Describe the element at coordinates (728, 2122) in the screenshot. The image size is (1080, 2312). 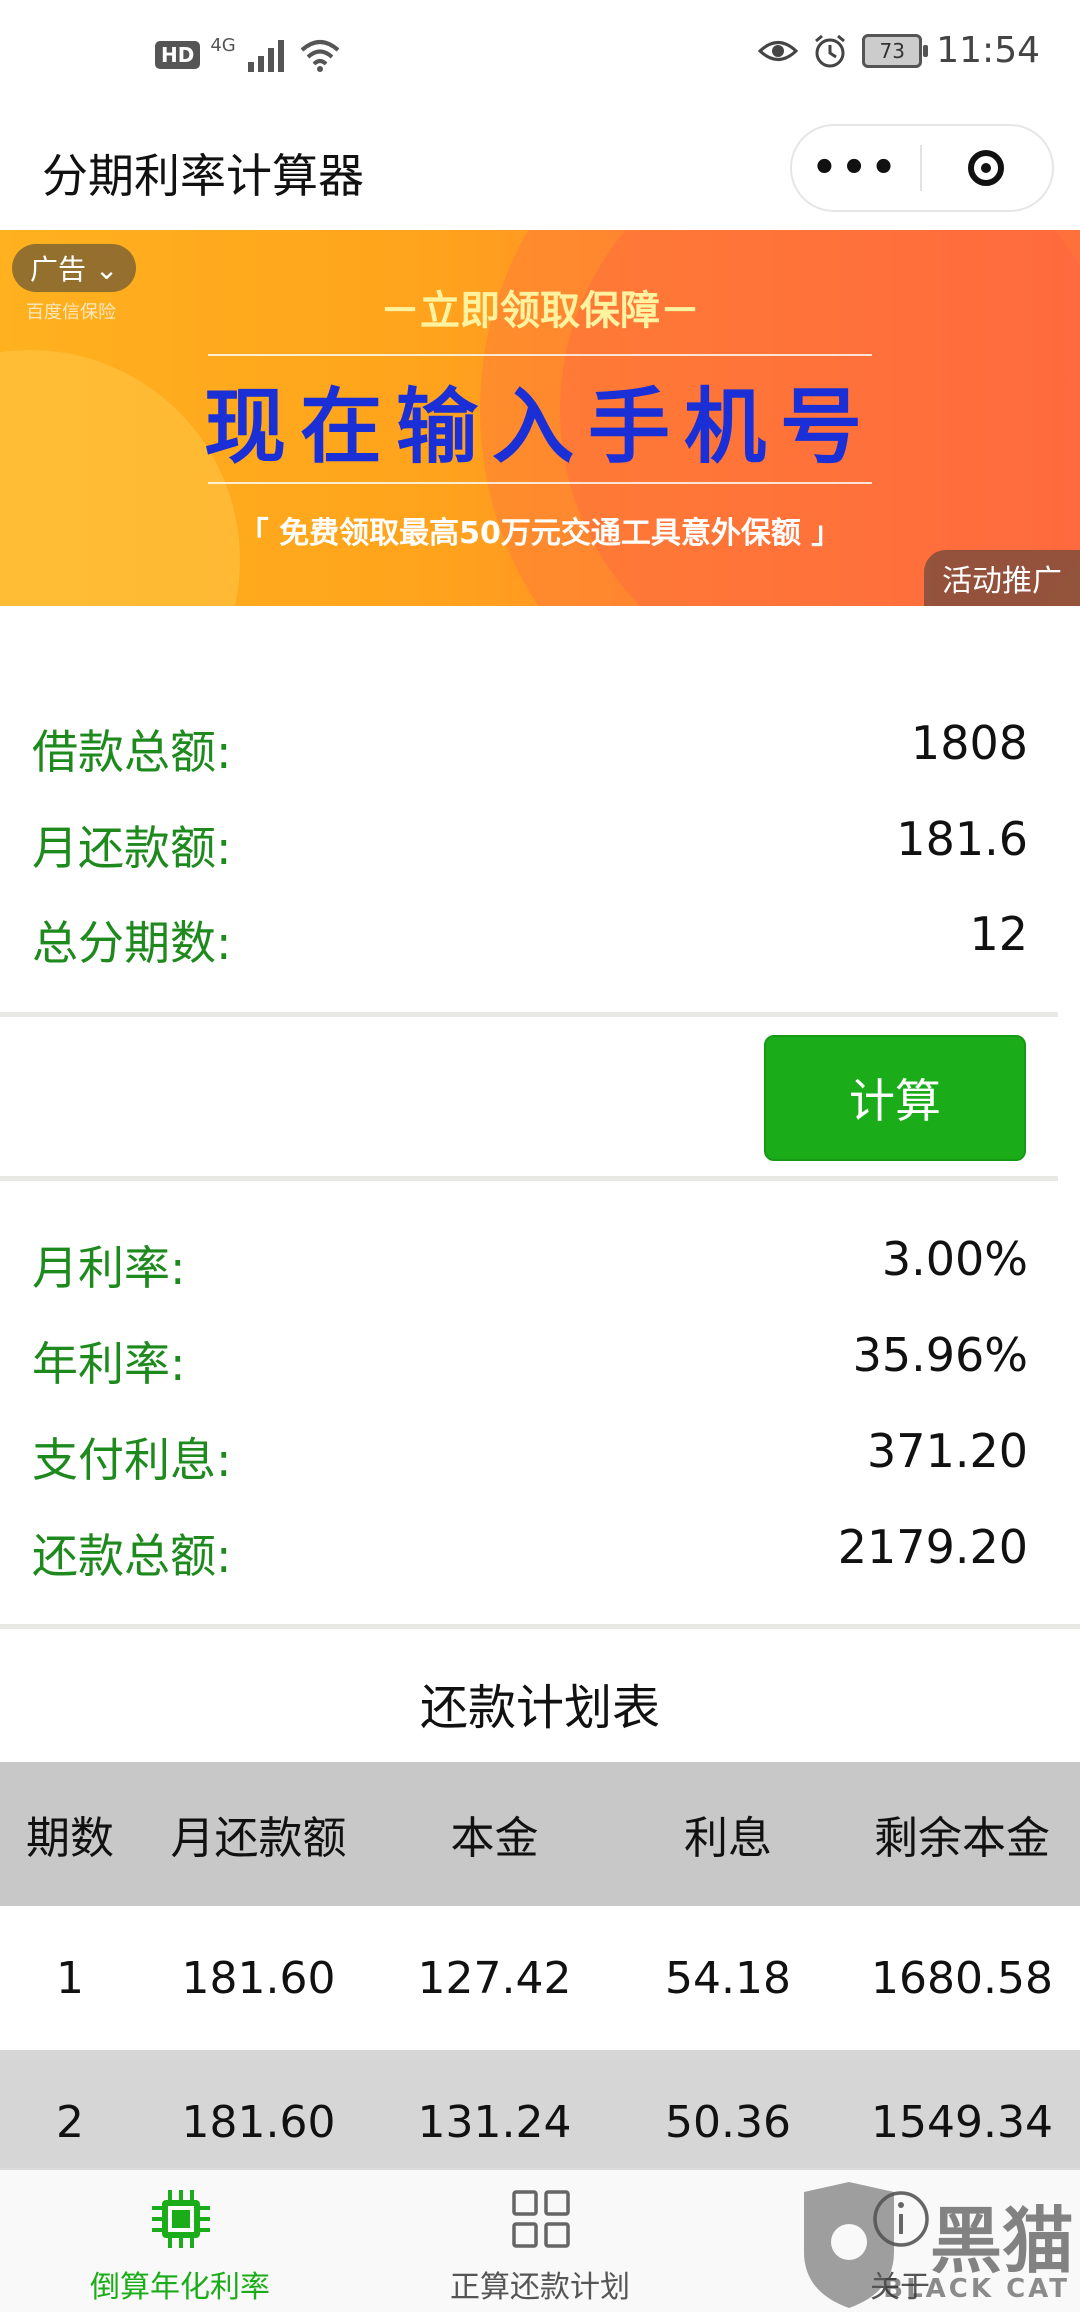
I see `table-cell: 50.36` at that location.